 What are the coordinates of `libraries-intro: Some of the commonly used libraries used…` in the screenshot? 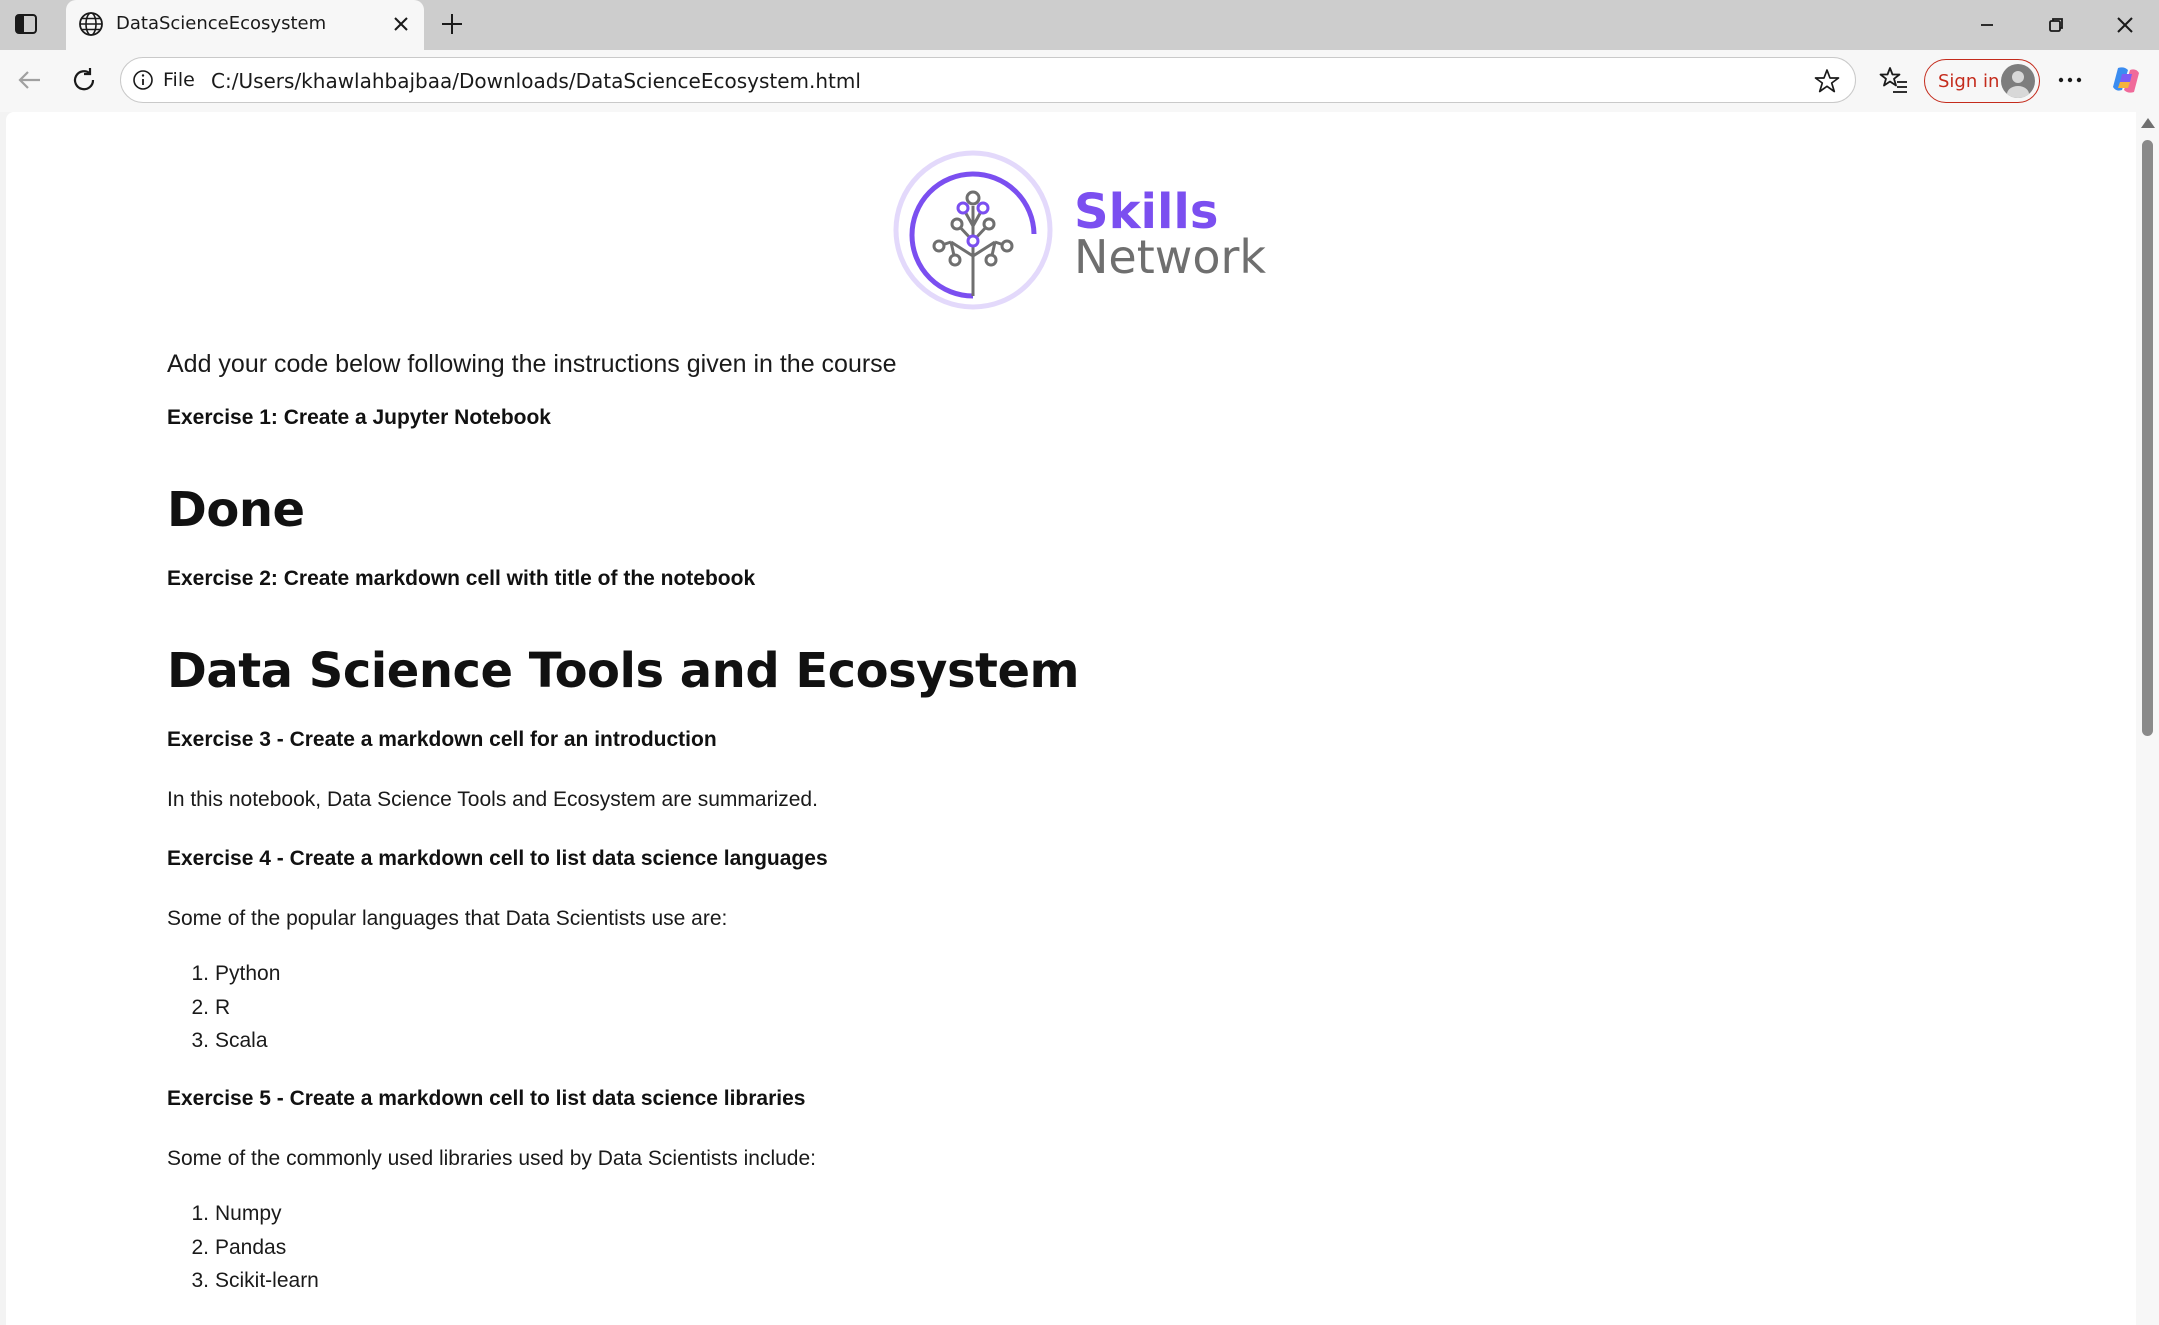 It's located at (491, 1158).